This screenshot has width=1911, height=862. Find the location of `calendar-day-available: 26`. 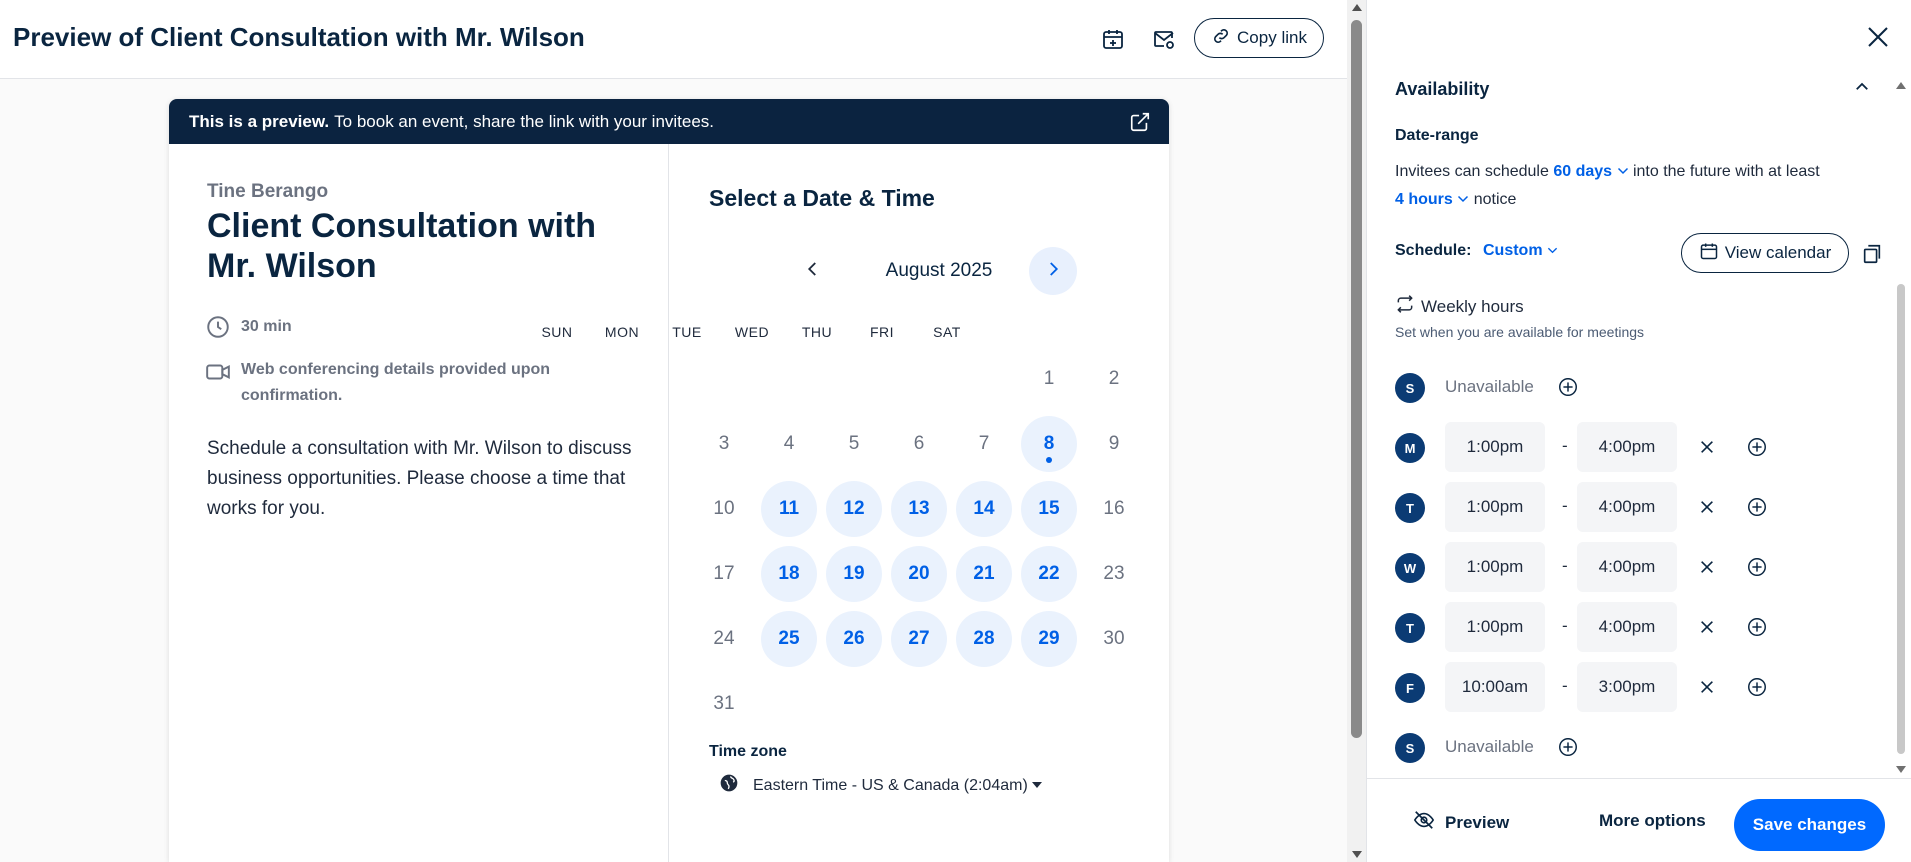

calendar-day-available: 26 is located at coordinates (854, 639).